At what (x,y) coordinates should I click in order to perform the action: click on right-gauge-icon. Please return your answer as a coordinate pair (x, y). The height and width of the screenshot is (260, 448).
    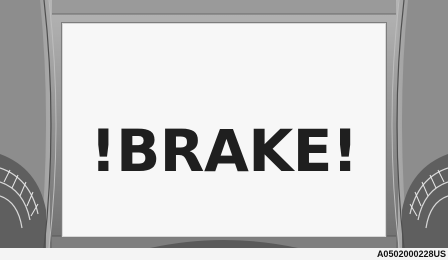
    Looking at the image, I should click on (419, 124).